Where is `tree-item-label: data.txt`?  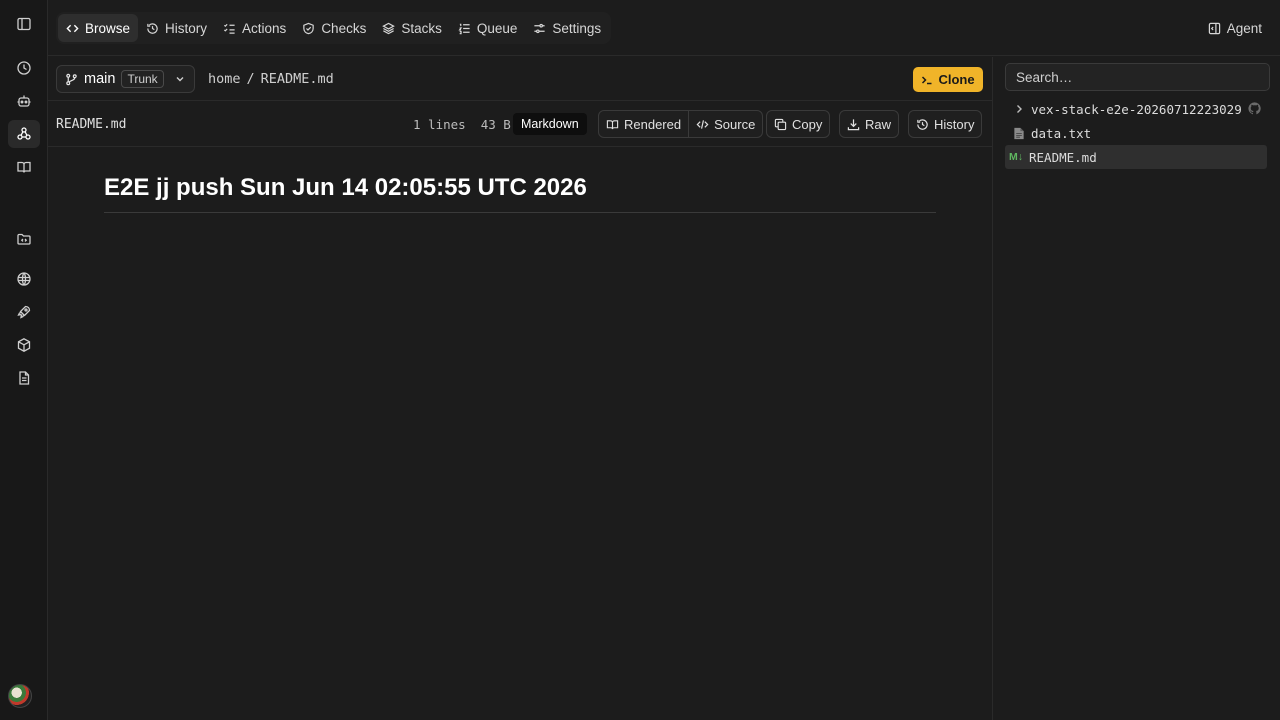
tree-item-label: data.txt is located at coordinates (1061, 133).